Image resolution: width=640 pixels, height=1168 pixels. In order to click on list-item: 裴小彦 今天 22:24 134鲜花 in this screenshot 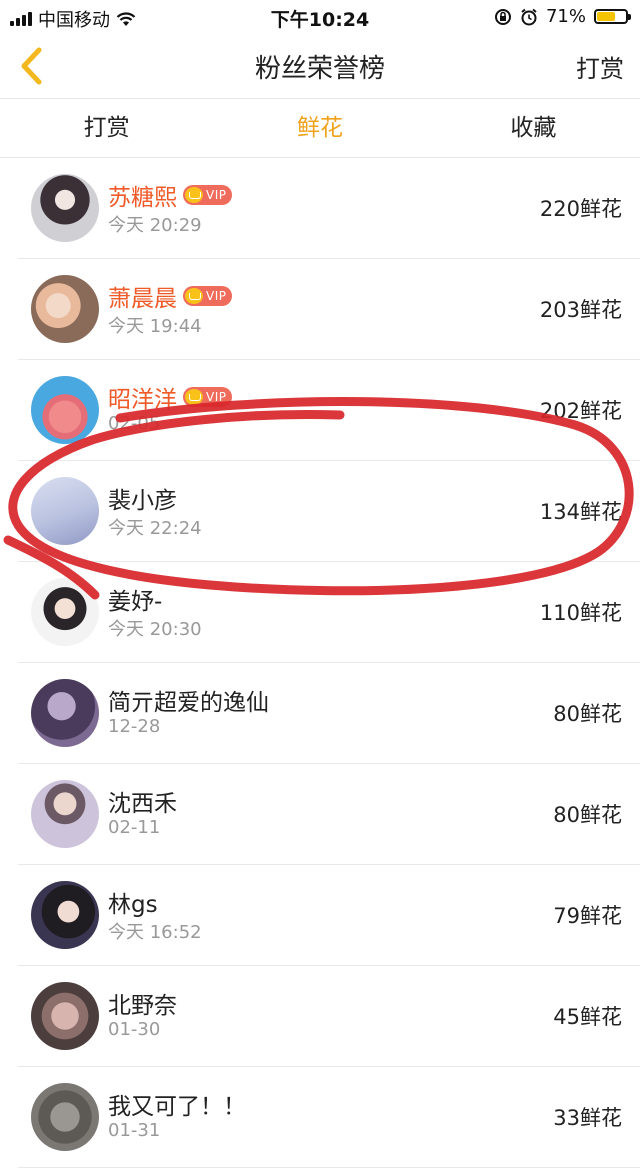, I will do `click(329, 511)`.